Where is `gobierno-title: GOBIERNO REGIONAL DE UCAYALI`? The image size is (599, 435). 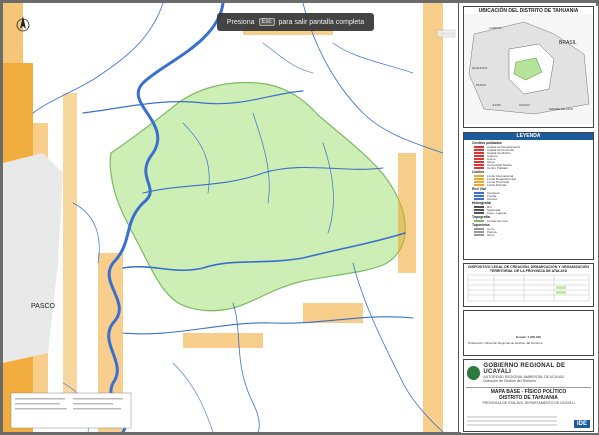 gobierno-title: GOBIERNO REGIONAL DE UCAYALI is located at coordinates (524, 369).